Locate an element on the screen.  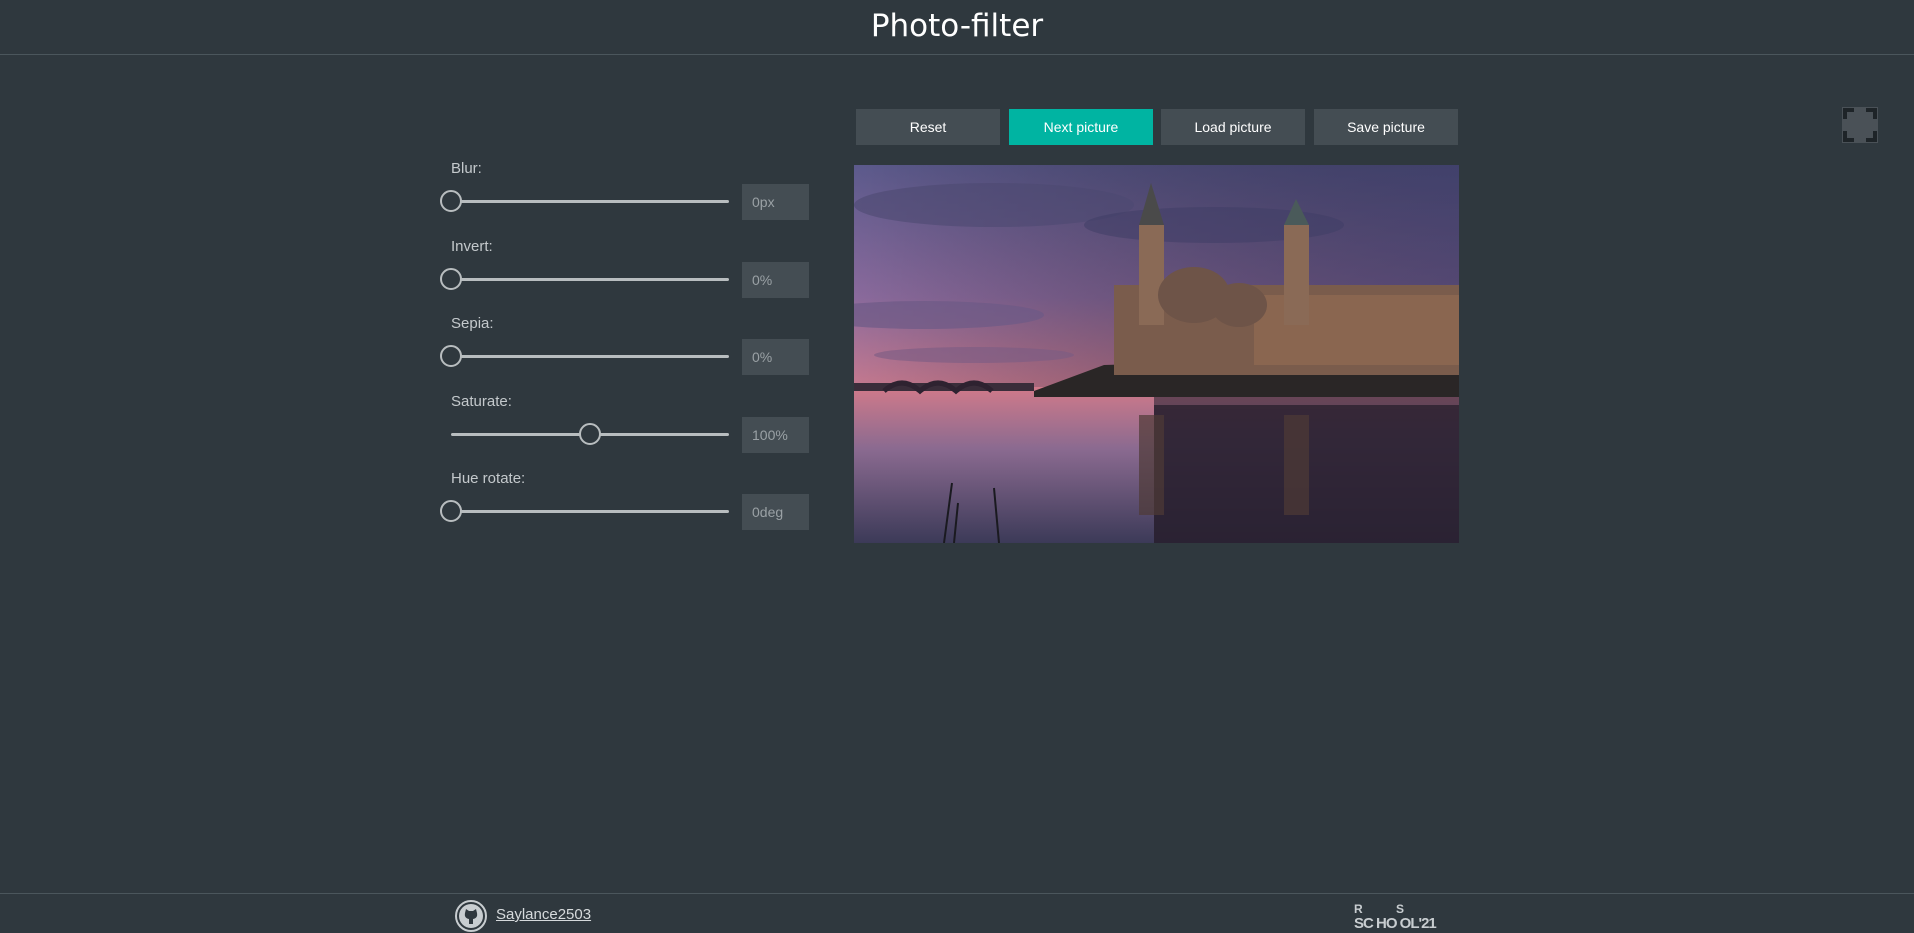
filter-label: Saturate: is located at coordinates (481, 401).